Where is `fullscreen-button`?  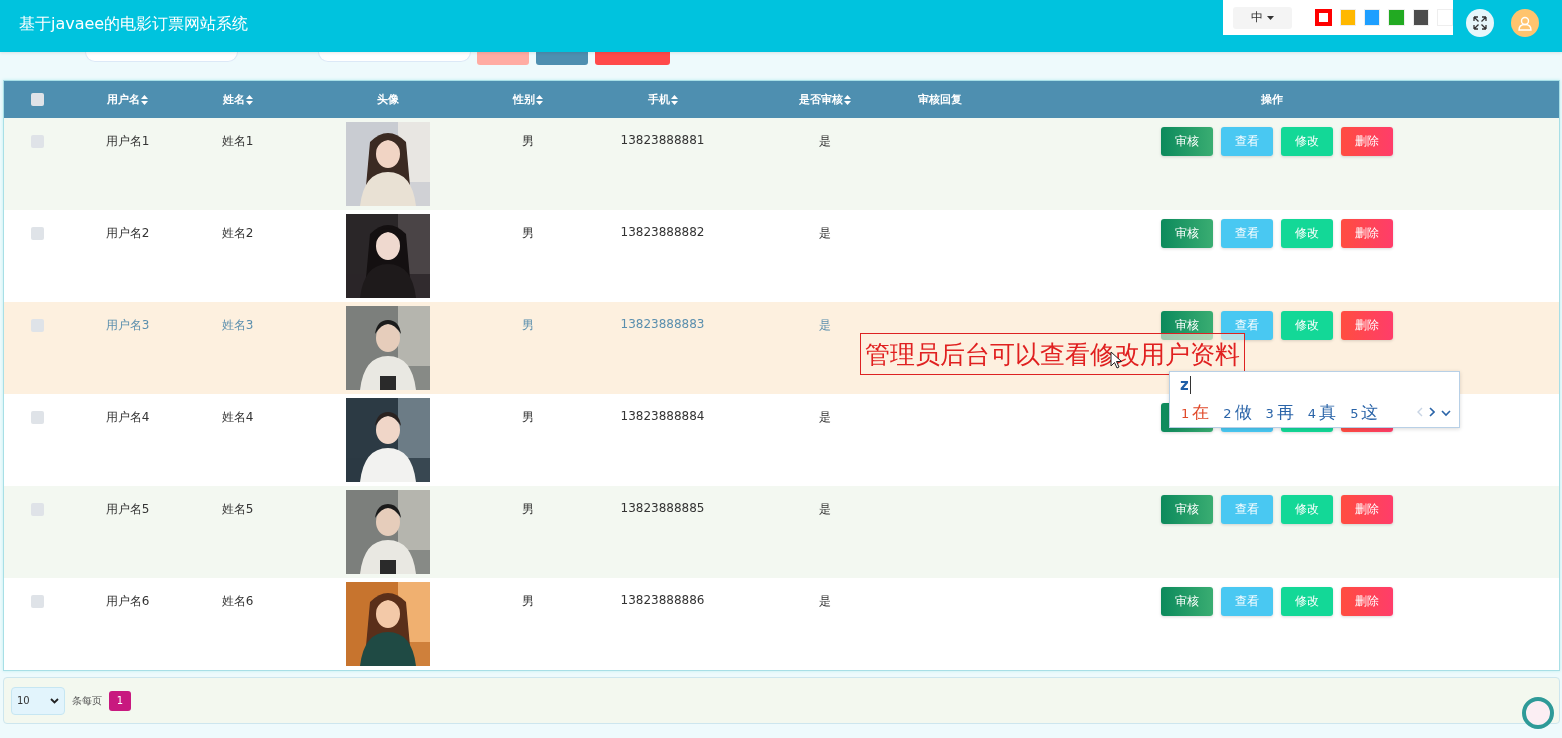 fullscreen-button is located at coordinates (1480, 23).